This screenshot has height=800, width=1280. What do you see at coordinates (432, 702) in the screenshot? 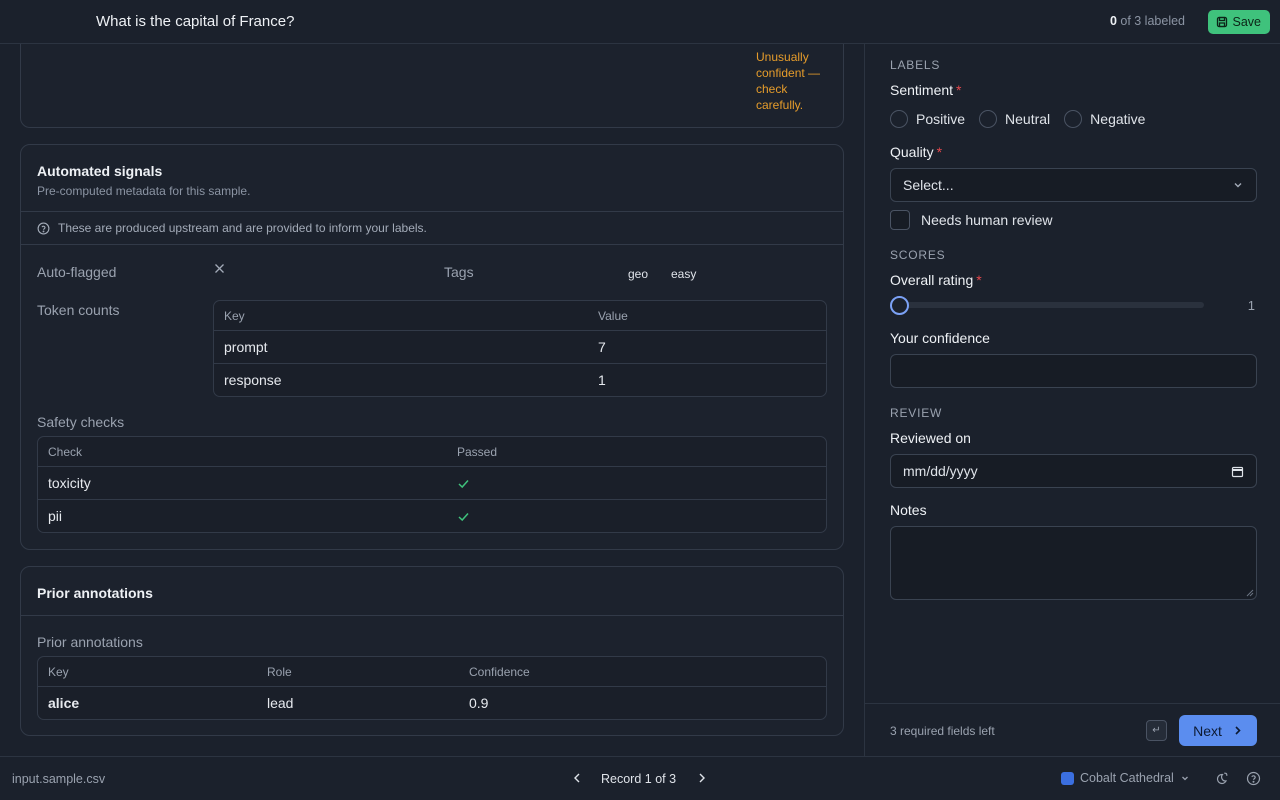
I see `table-row: alice lead 0.9` at bounding box center [432, 702].